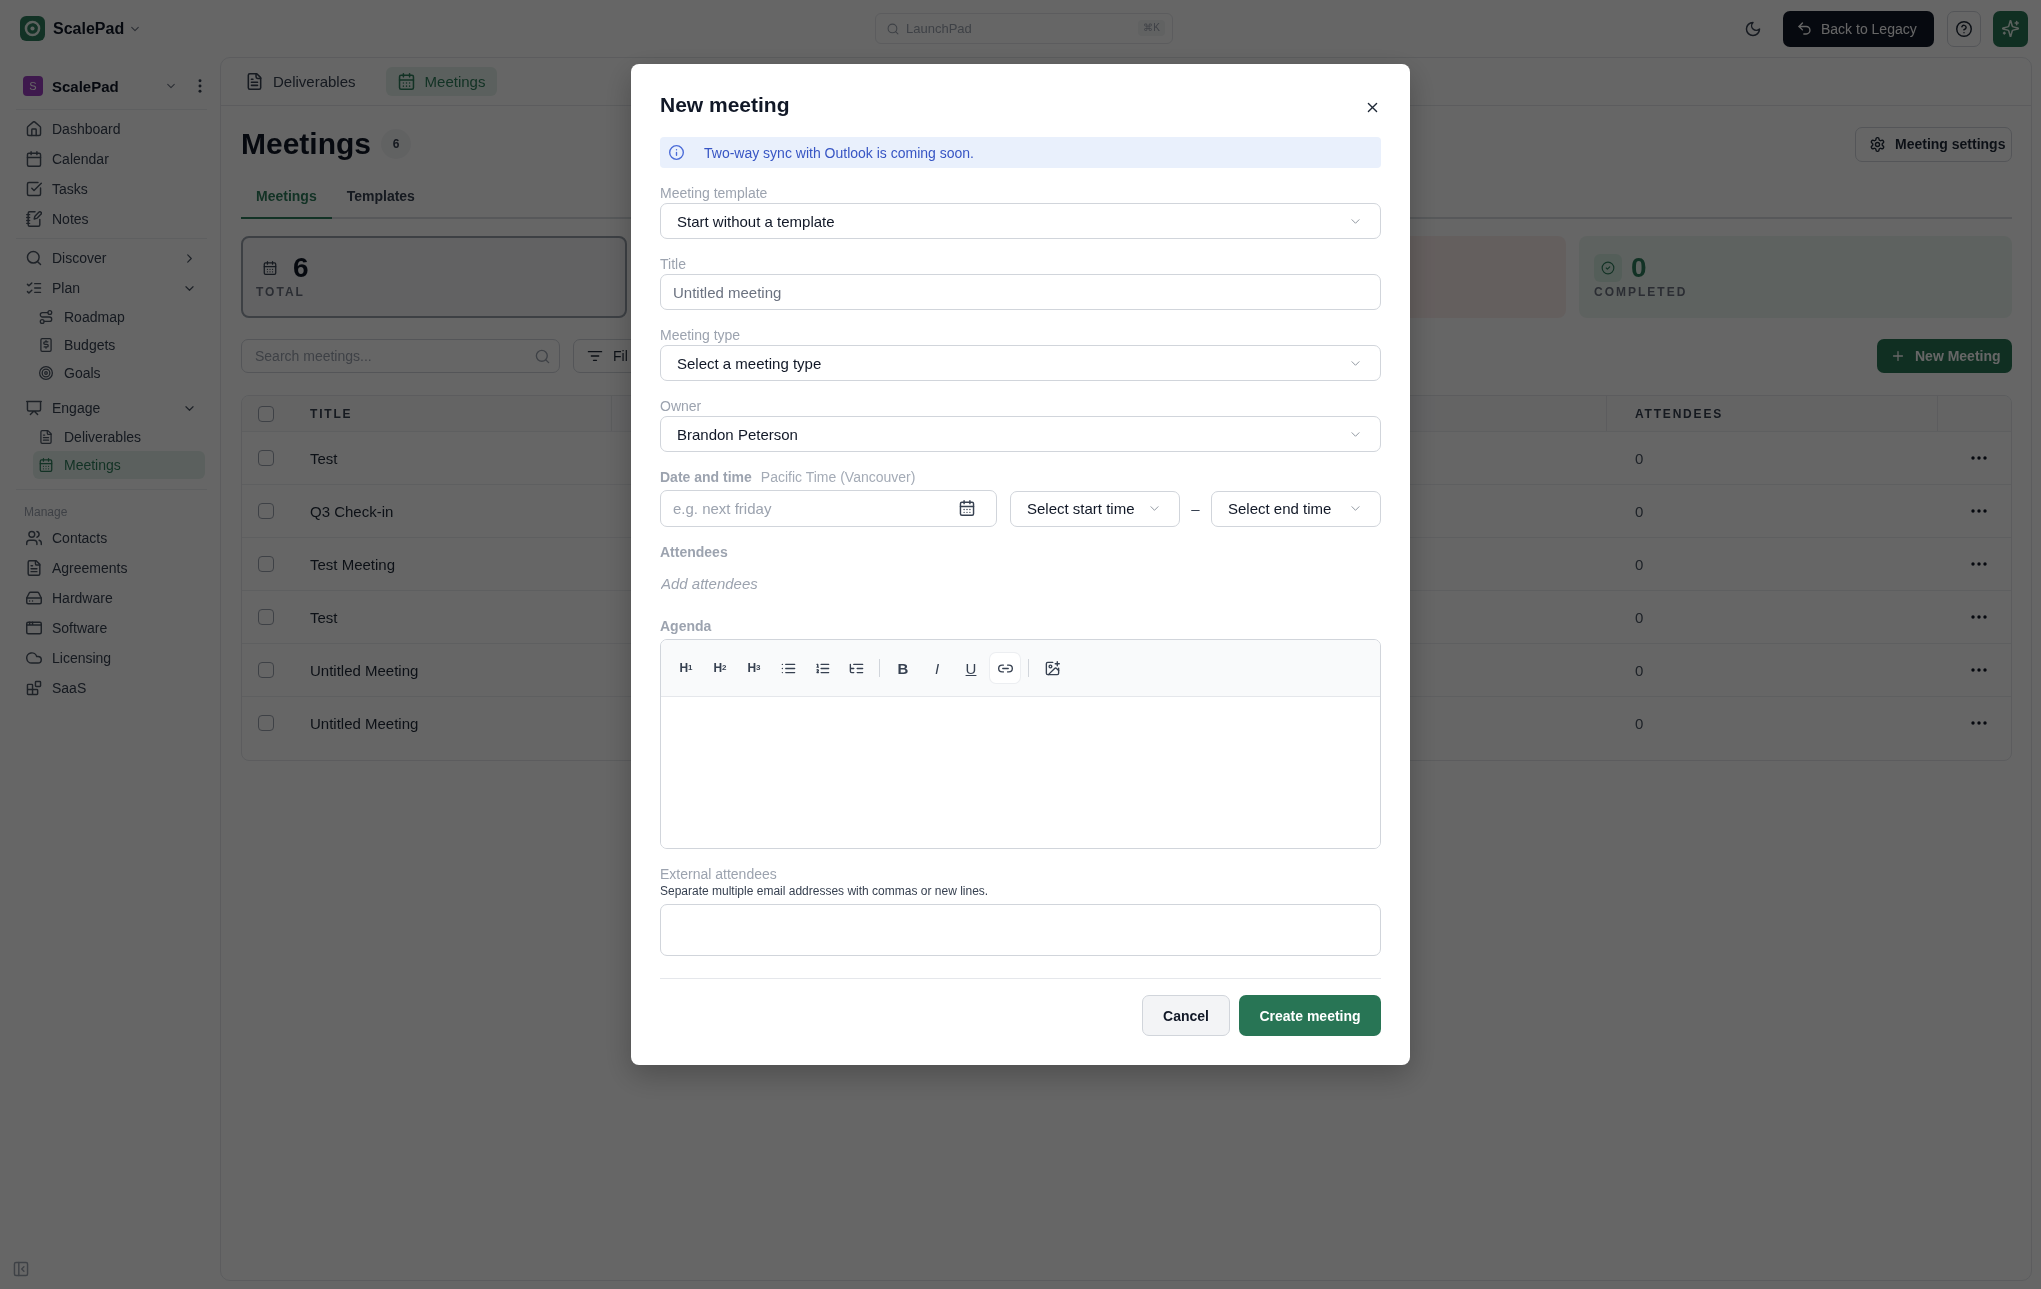 The image size is (2041, 1289). I want to click on sidebar-item: Licensing, so click(110, 658).